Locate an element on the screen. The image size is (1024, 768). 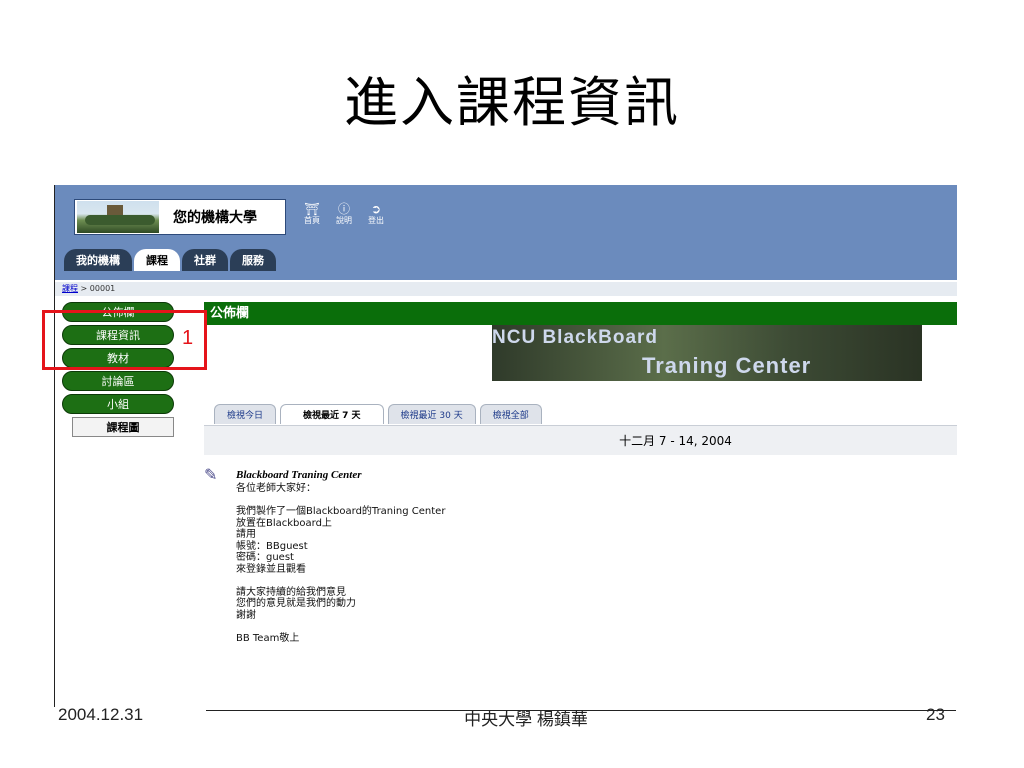
footer-author: 中央大學 楊鎮華 is located at coordinates (526, 719).